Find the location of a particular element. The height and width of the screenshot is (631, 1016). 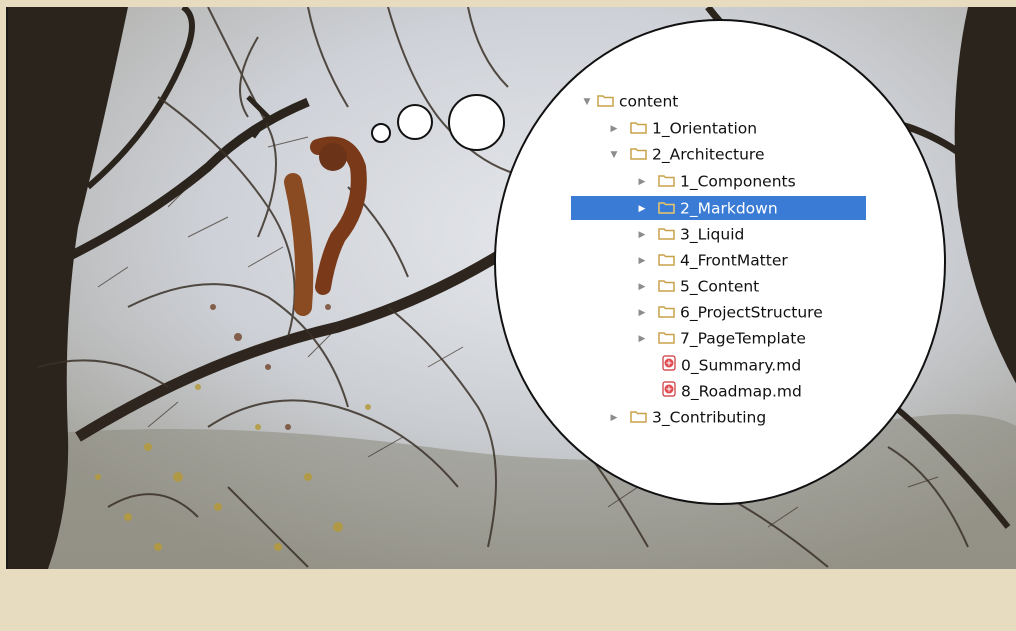

thought-bubble-small is located at coordinates (381, 133).